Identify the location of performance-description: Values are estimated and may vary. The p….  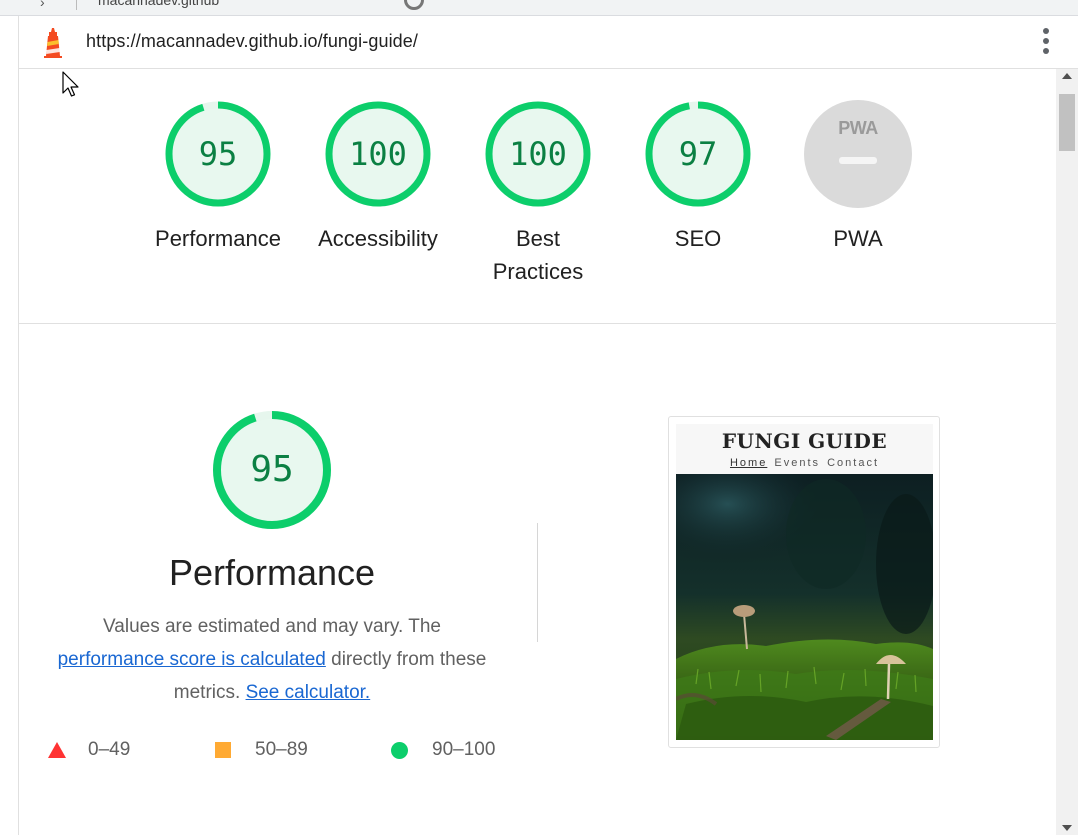
(272, 659).